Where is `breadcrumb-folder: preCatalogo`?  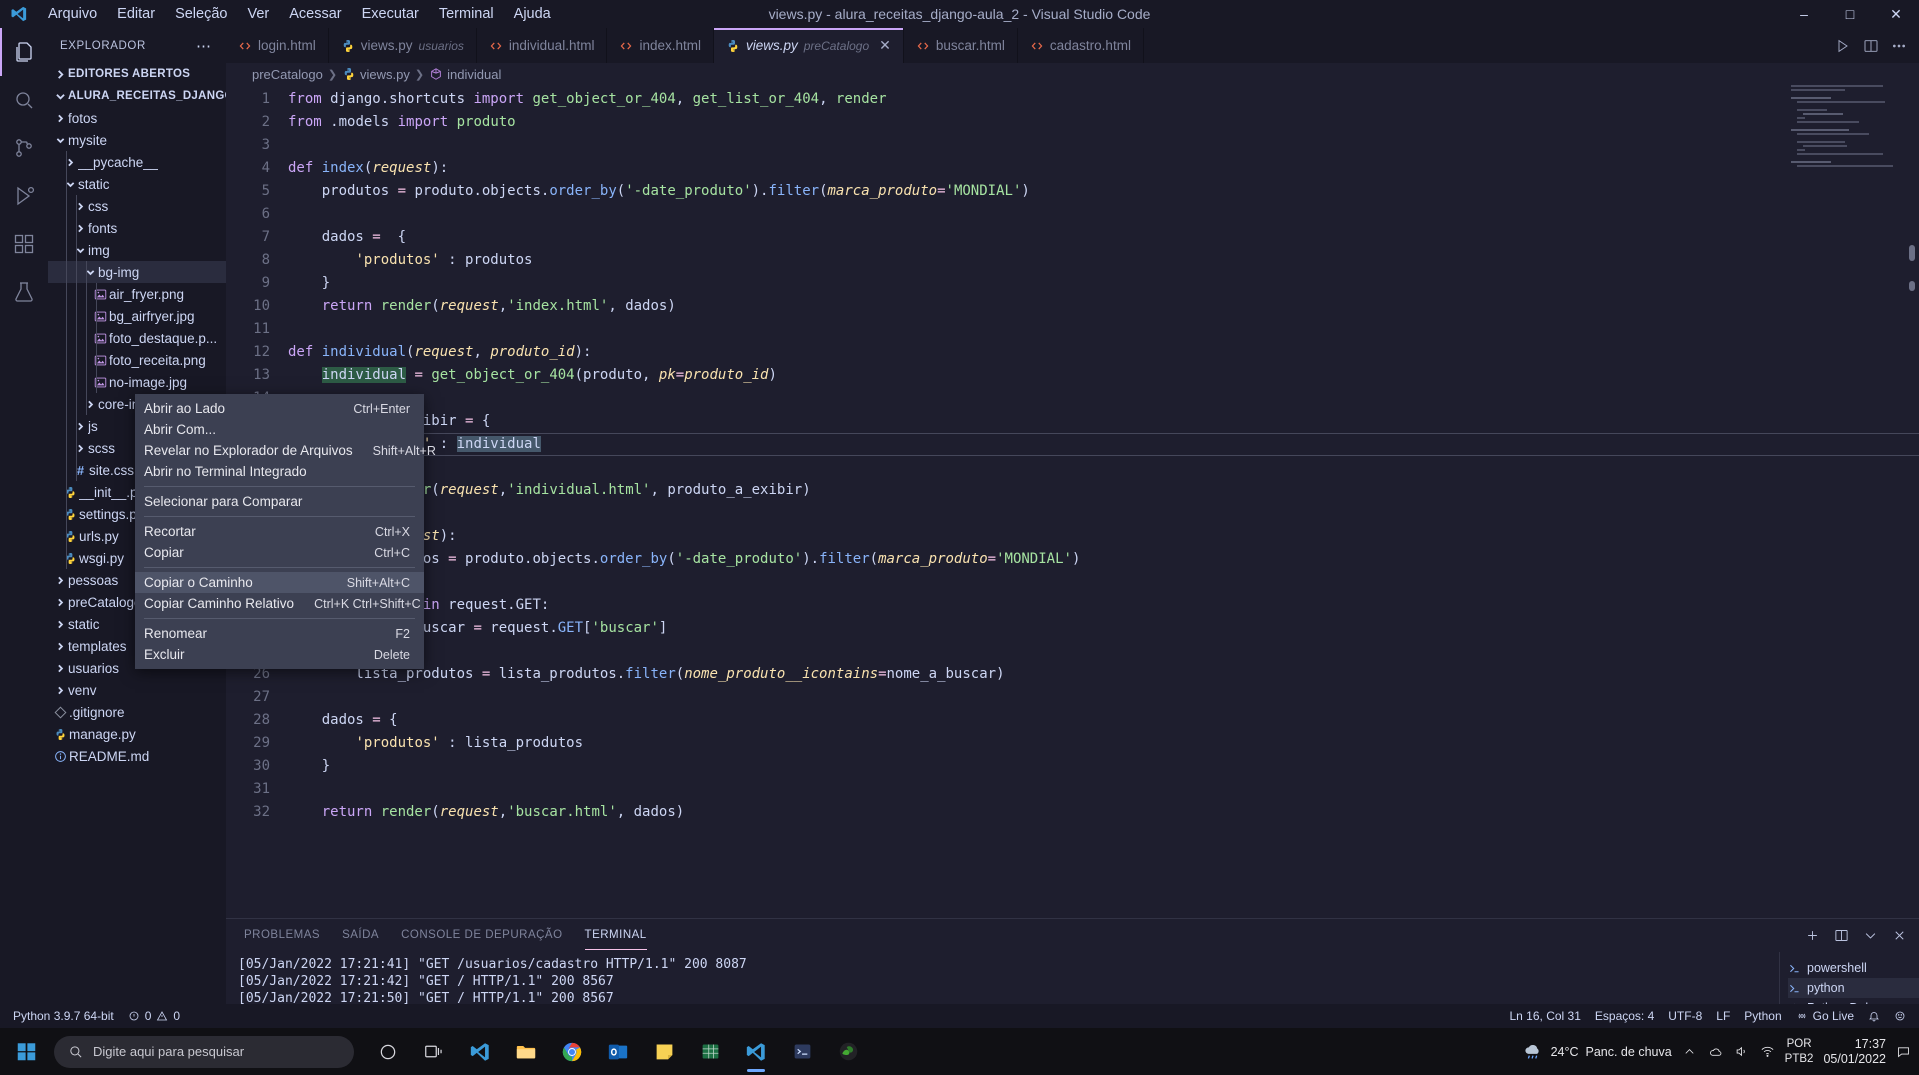
breadcrumb-folder: preCatalogo is located at coordinates (287, 74).